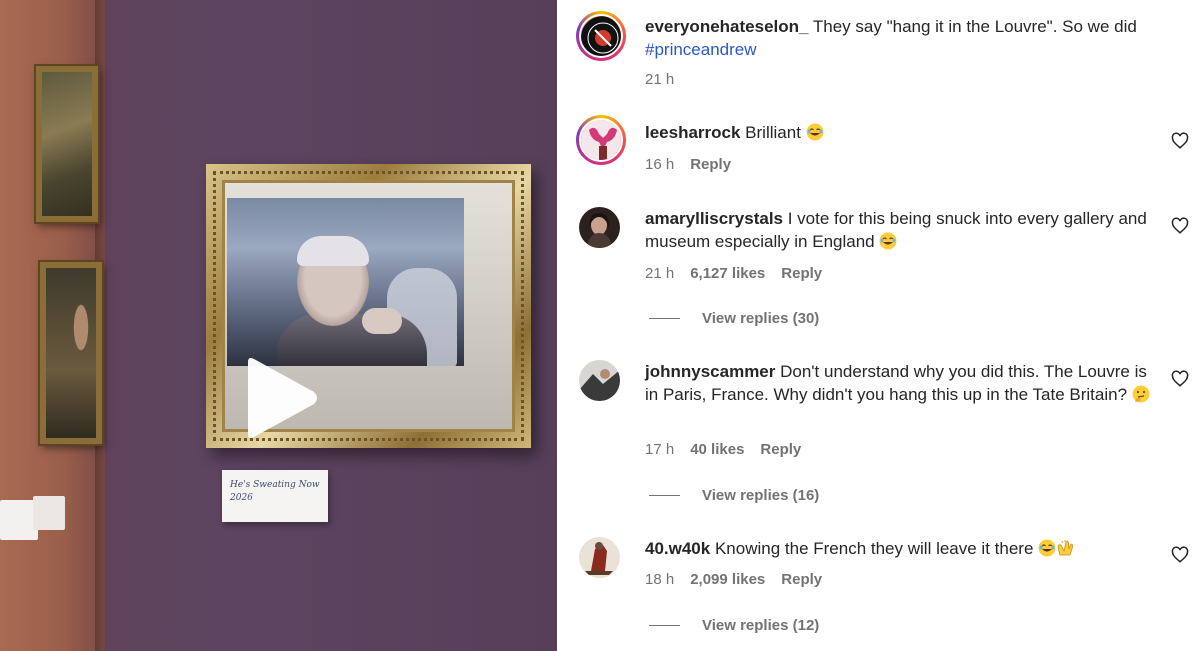  I want to click on likes-count: 6,127 likes, so click(727, 273).